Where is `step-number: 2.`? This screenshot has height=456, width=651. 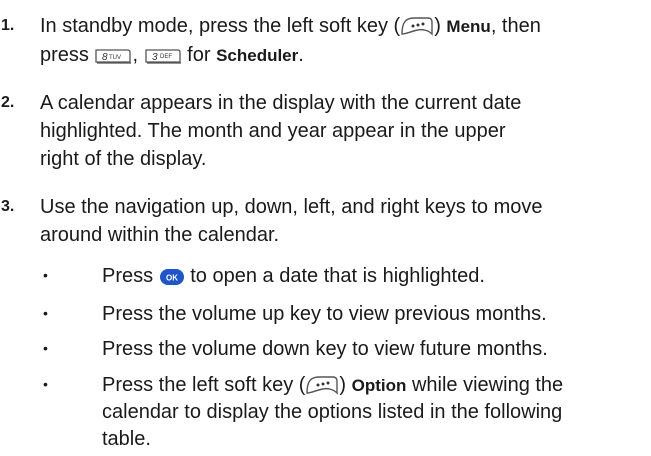
step-number: 2. is located at coordinates (8, 102).